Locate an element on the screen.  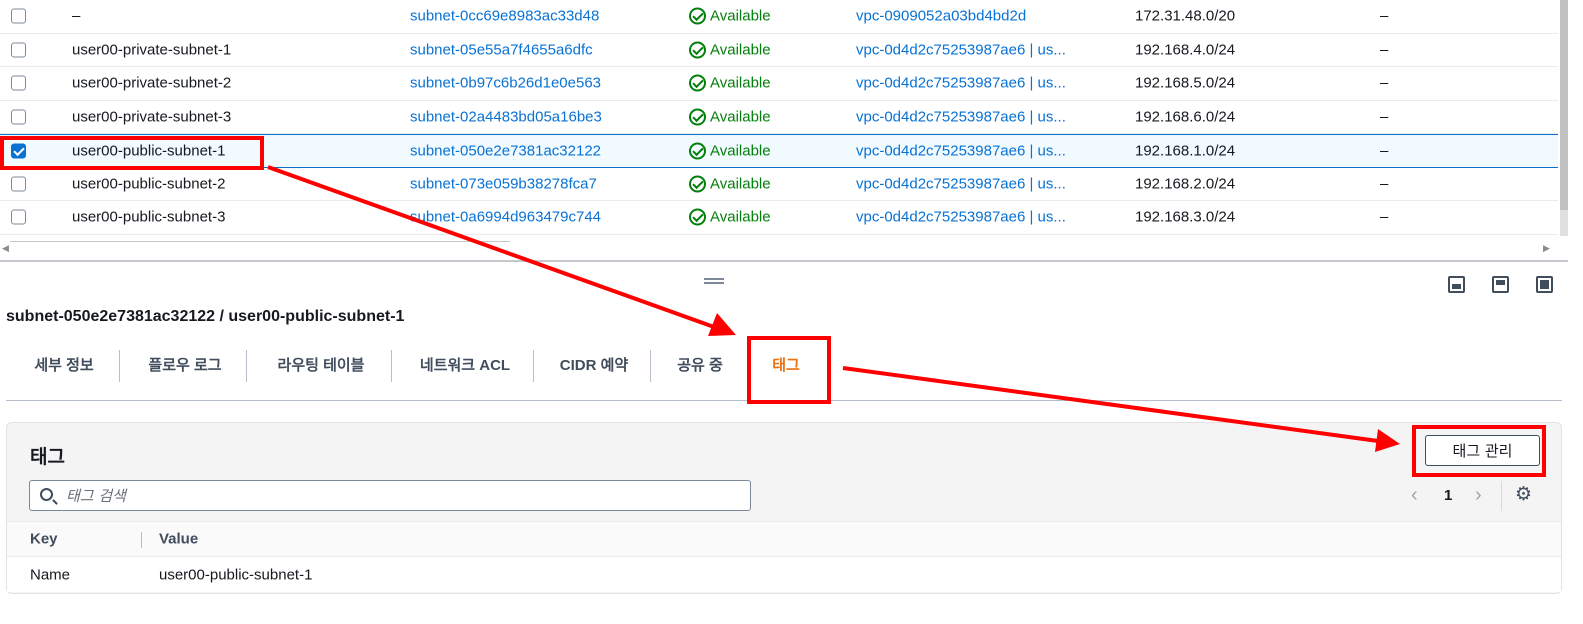
tab-route-table: 라우팅 테이블 is located at coordinates (321, 366).